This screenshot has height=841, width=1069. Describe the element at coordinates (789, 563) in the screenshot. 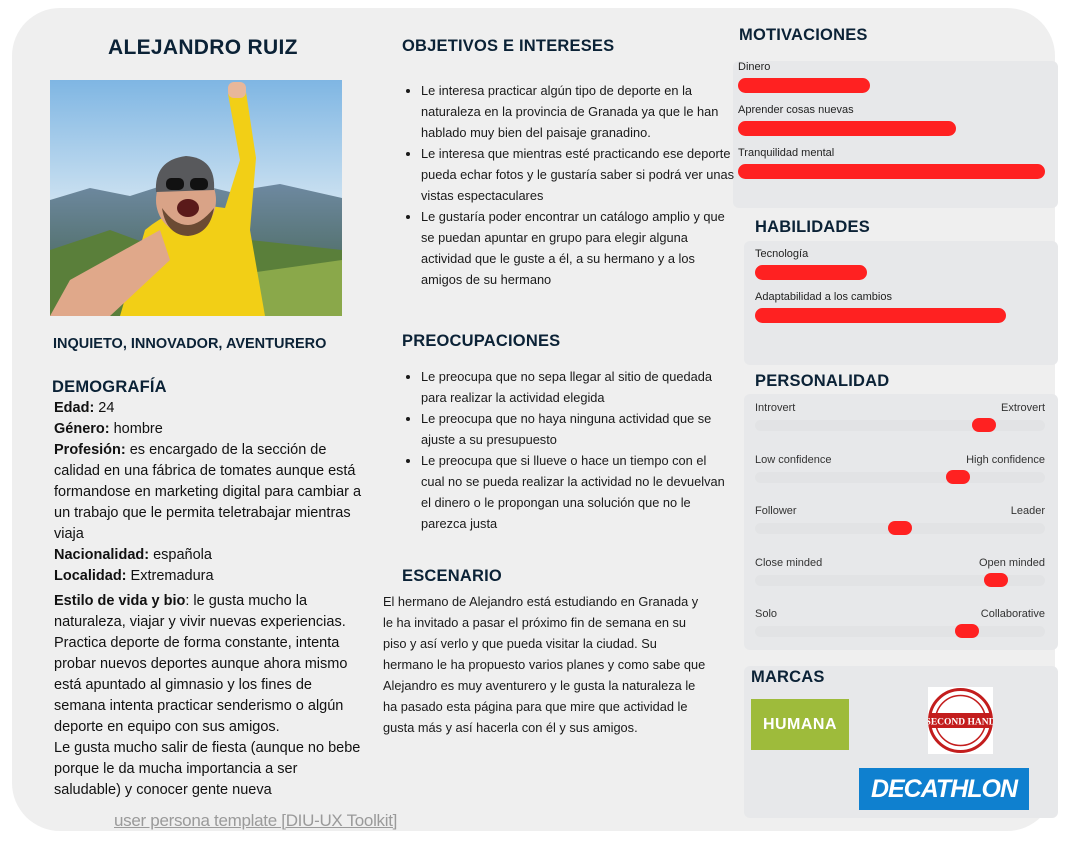

I see `personality-left-label: Close minded` at that location.